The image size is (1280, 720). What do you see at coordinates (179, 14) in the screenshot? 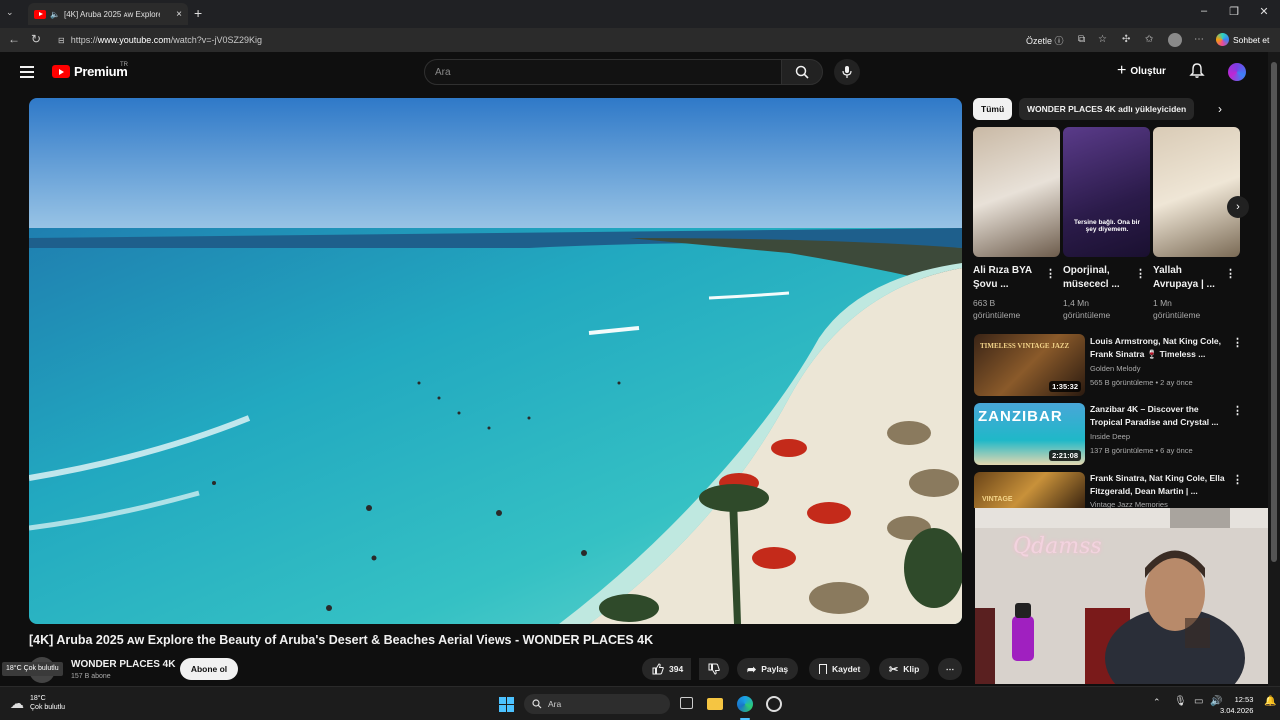
I see `tab-close-icon: ×` at bounding box center [179, 14].